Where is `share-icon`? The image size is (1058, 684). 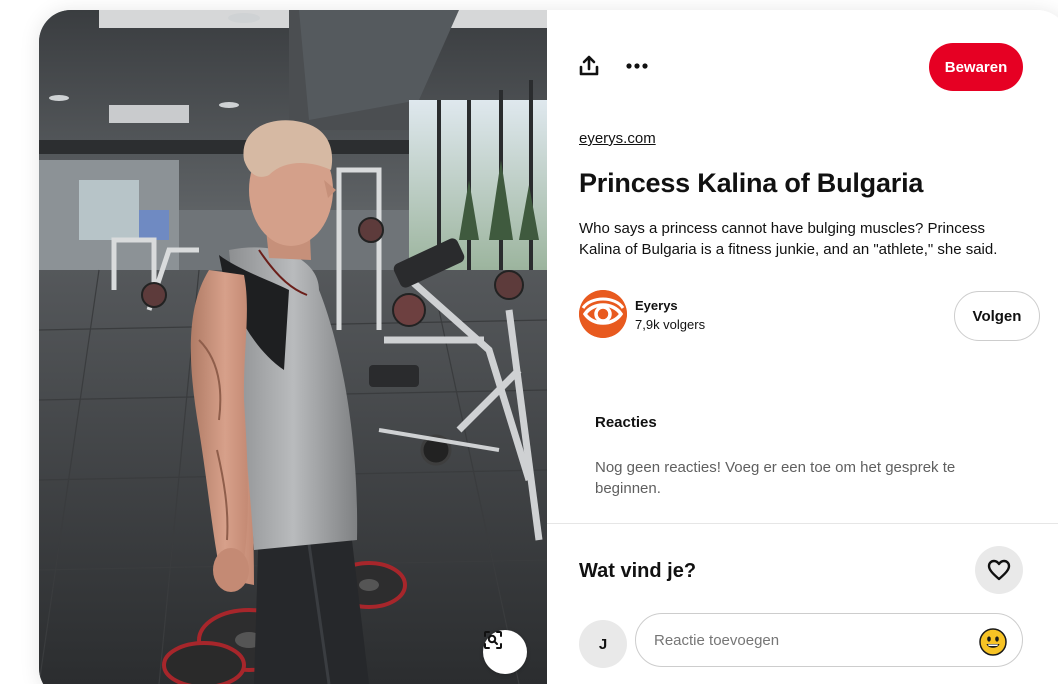 share-icon is located at coordinates (589, 65).